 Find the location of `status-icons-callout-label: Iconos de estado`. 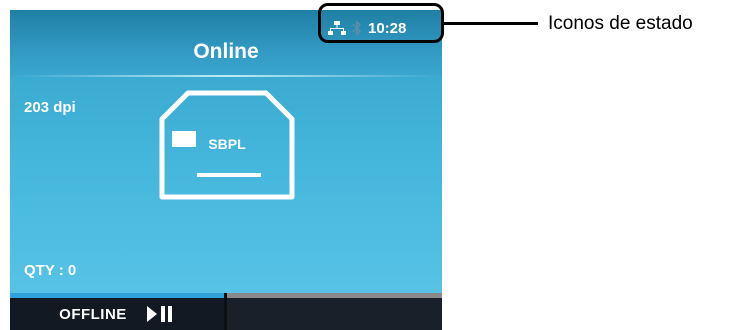

status-icons-callout-label: Iconos de estado is located at coordinates (620, 23).